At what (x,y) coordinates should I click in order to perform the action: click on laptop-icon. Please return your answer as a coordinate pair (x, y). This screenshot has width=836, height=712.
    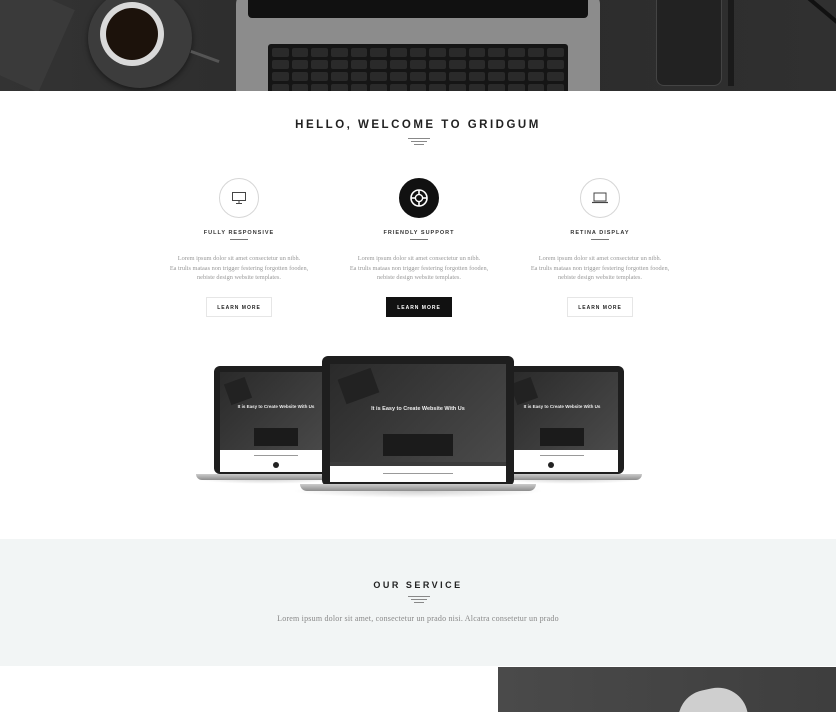
    Looking at the image, I should click on (600, 198).